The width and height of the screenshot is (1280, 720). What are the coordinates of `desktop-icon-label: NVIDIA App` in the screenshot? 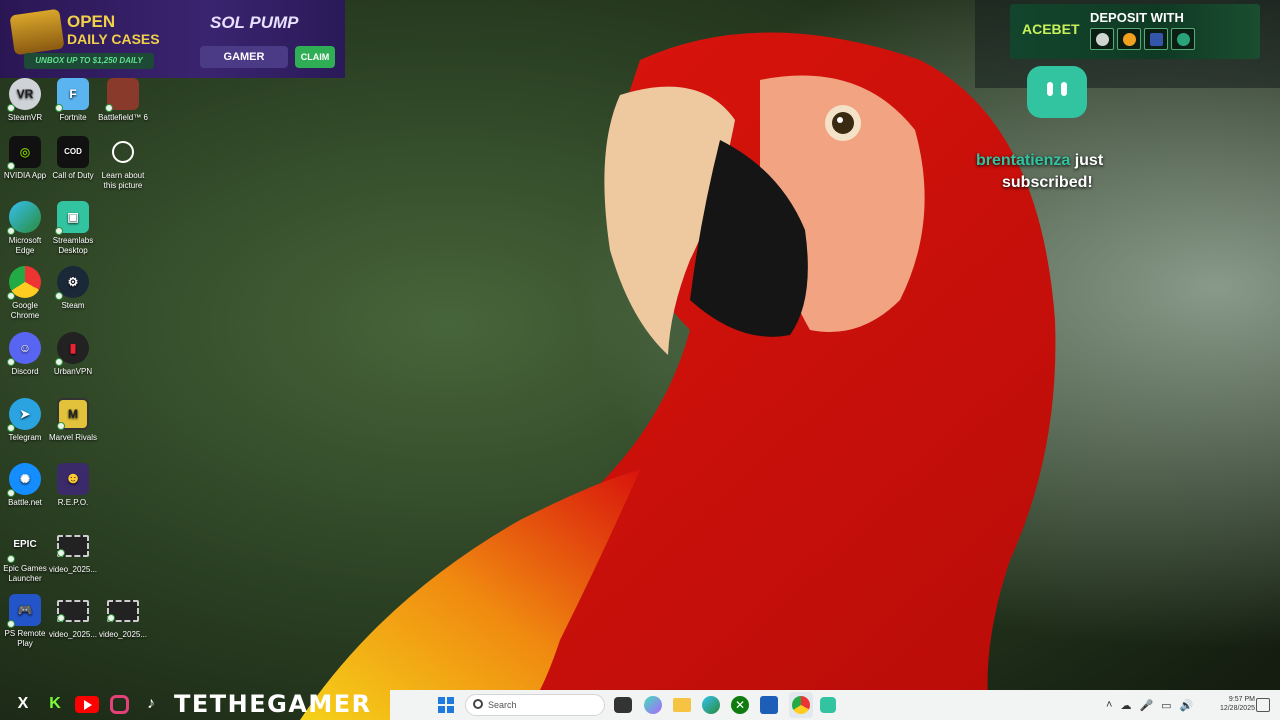 It's located at (25, 175).